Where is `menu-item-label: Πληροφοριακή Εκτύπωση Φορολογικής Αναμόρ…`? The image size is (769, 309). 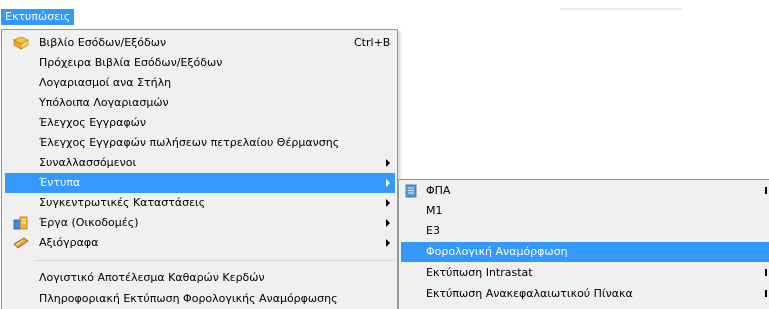
menu-item-label: Πληροφοριακή Εκτύπωση Φορολογικής Αναμόρ… is located at coordinates (188, 298).